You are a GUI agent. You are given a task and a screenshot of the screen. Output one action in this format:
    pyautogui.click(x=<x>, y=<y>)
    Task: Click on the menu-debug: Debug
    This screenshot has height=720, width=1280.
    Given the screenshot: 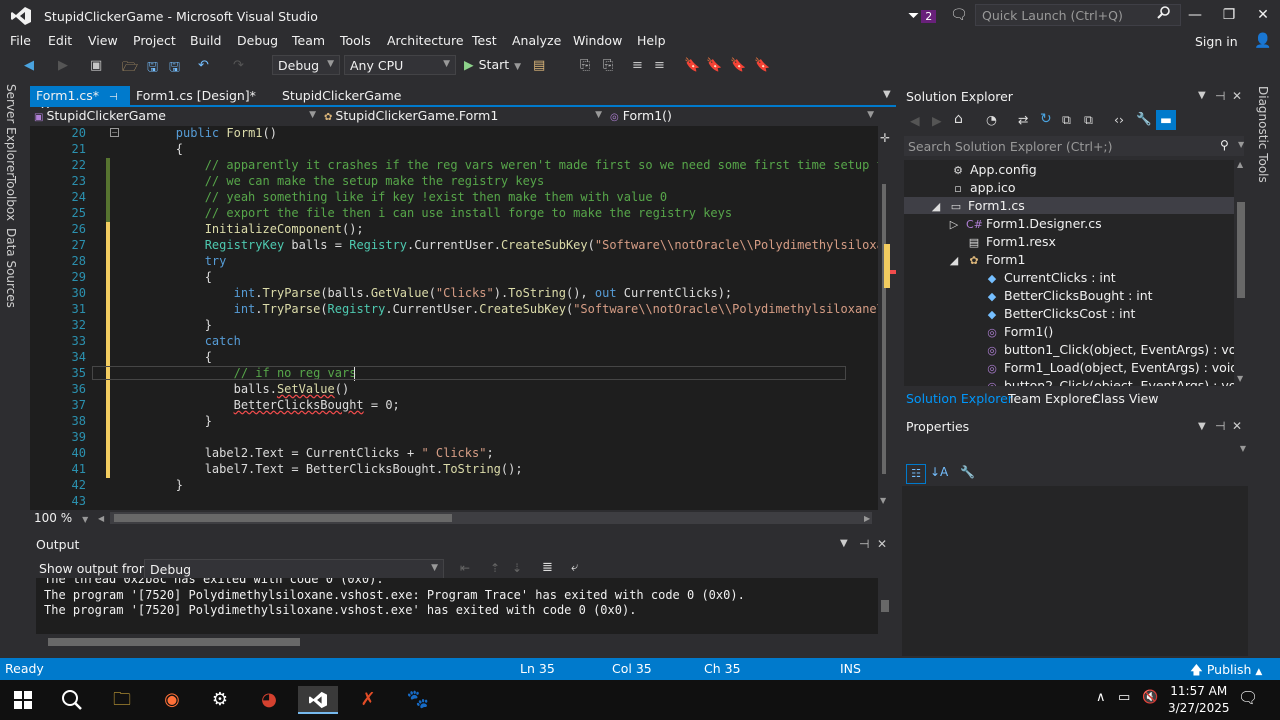 What is the action you would take?
    pyautogui.click(x=257, y=40)
    